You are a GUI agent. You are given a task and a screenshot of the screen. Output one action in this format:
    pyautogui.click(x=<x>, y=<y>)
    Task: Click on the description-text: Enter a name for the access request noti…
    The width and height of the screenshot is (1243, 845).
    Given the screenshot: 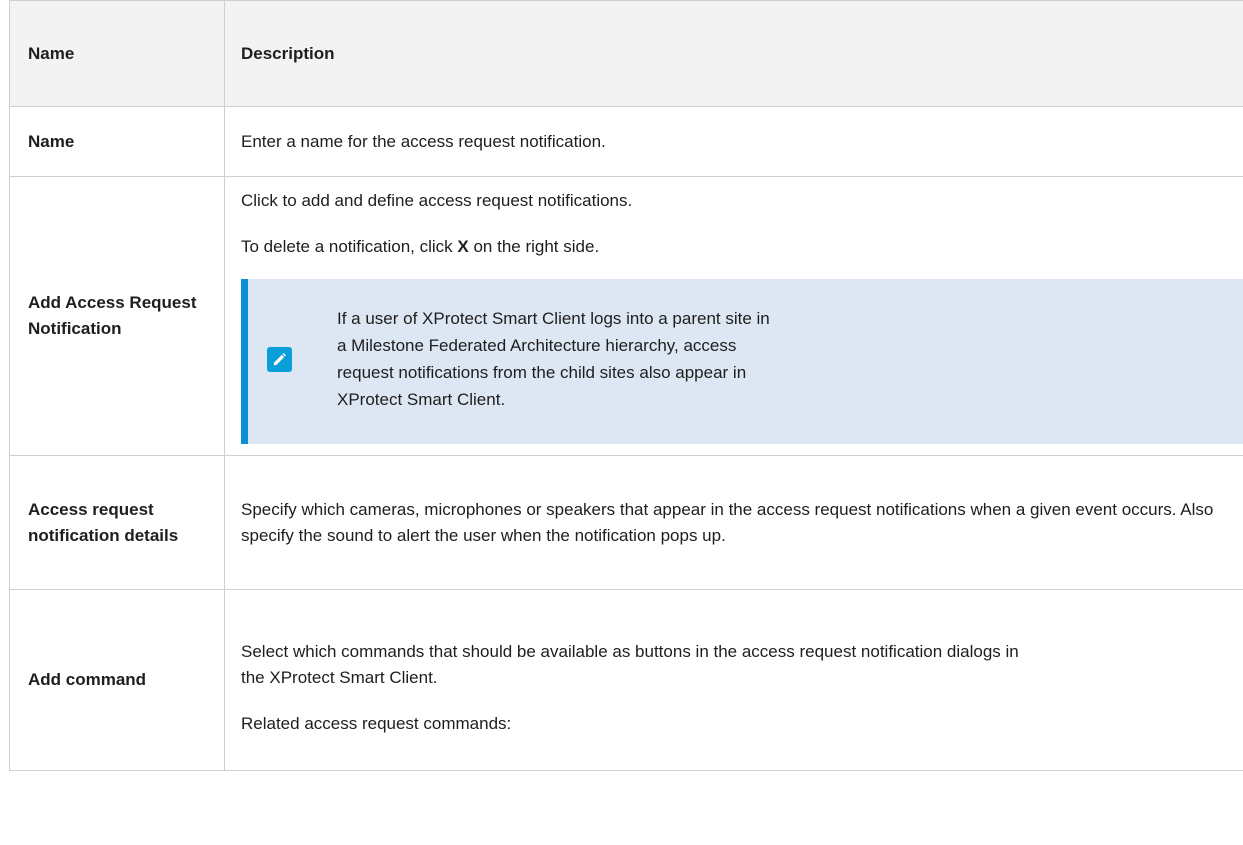 What is the action you would take?
    pyautogui.click(x=423, y=141)
    